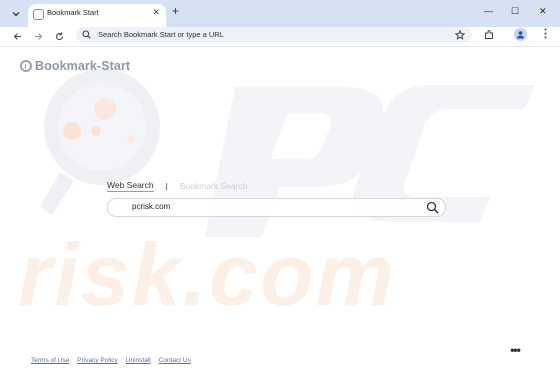  Describe the element at coordinates (38, 14) in the screenshot. I see `bookmark-favicon-icon` at that location.